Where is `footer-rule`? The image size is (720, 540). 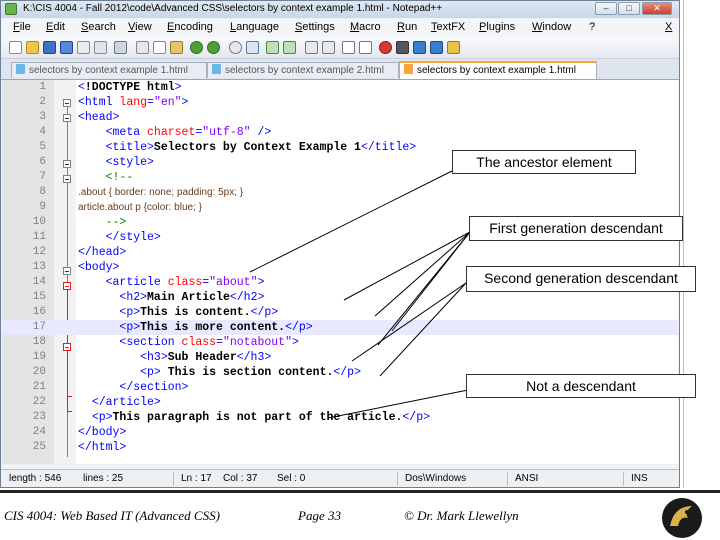 footer-rule is located at coordinates (360, 491).